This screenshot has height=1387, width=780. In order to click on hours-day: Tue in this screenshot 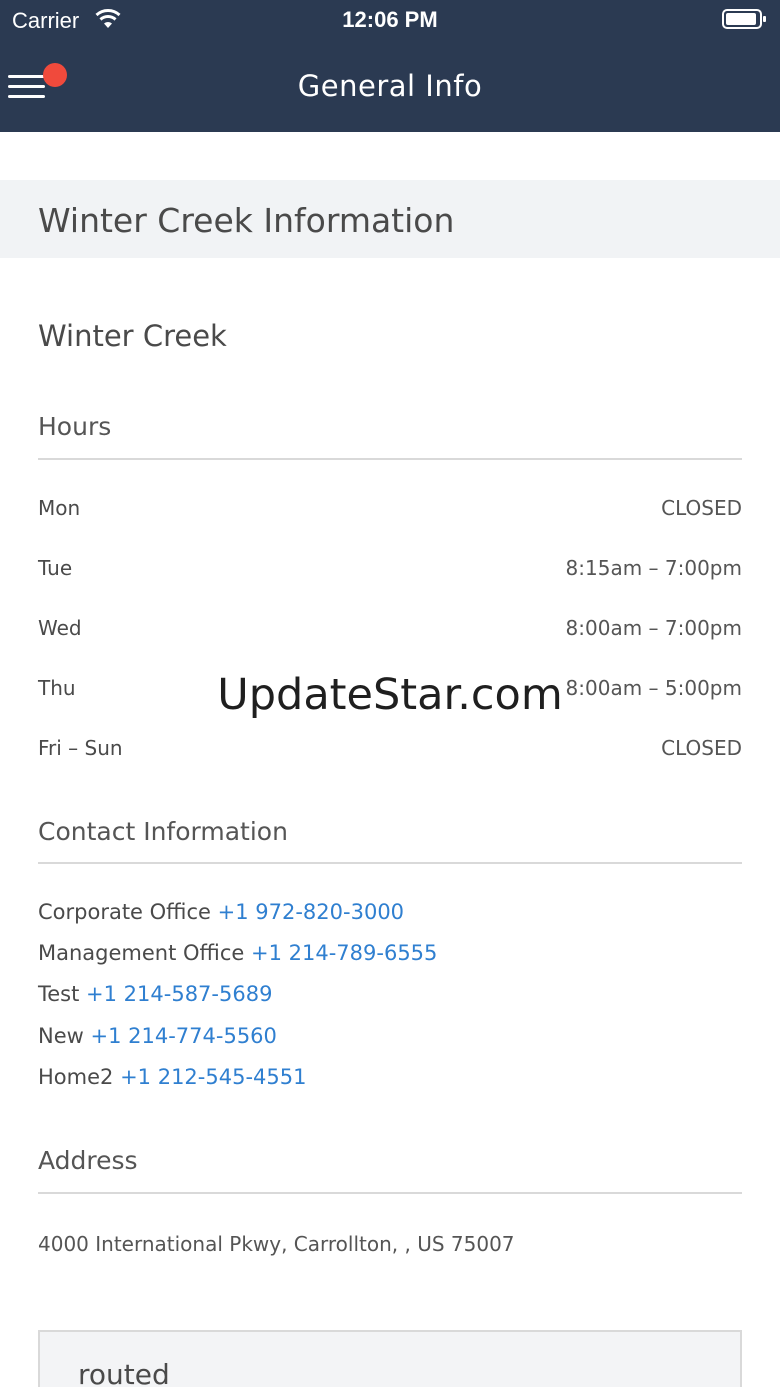, I will do `click(55, 568)`.